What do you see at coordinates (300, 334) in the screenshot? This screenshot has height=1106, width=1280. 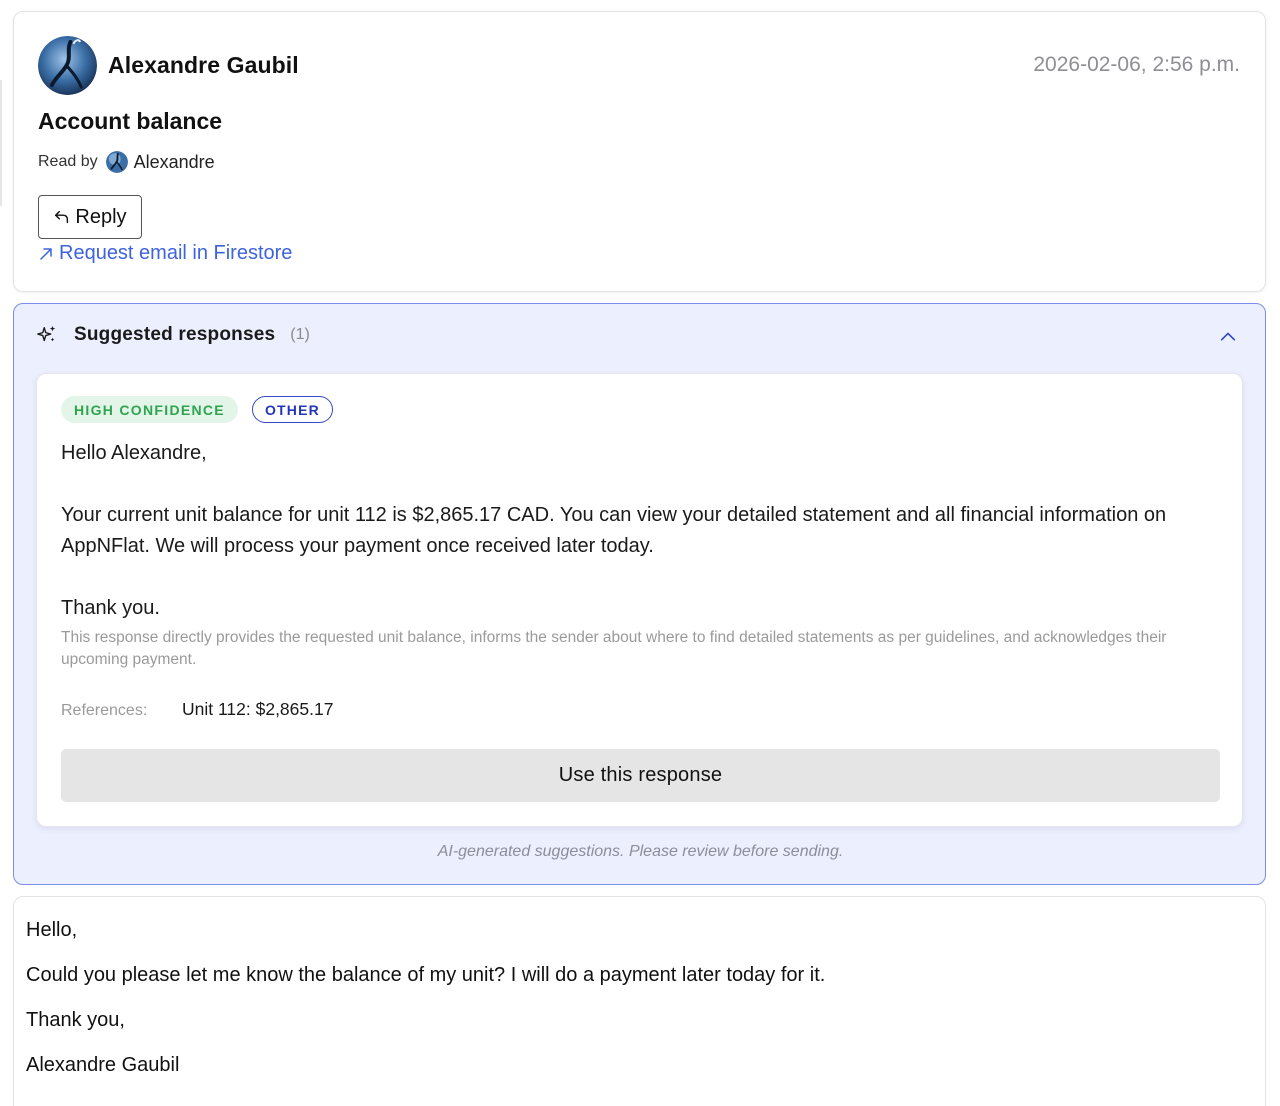 I see `suggested-responses-count: (1)` at bounding box center [300, 334].